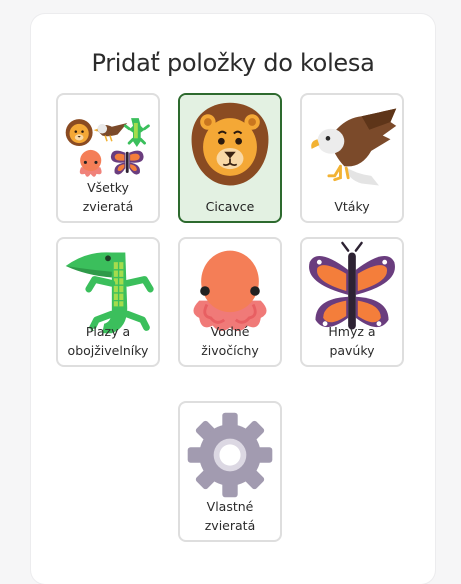 This screenshot has width=461, height=584. I want to click on category-card-reptiles: Plazy a obojživelníky, so click(108, 302).